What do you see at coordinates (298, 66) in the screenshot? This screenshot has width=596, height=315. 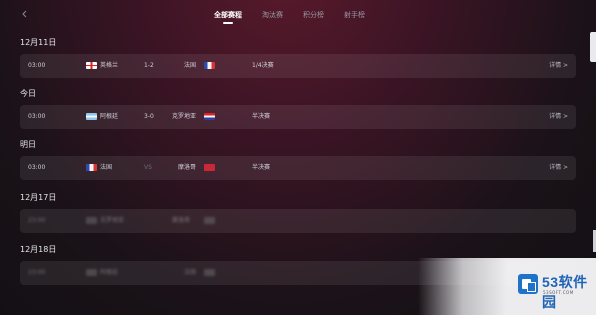 I see `match-card: 03:00 英格兰 1-2 法国 1/4决赛 详情 >` at bounding box center [298, 66].